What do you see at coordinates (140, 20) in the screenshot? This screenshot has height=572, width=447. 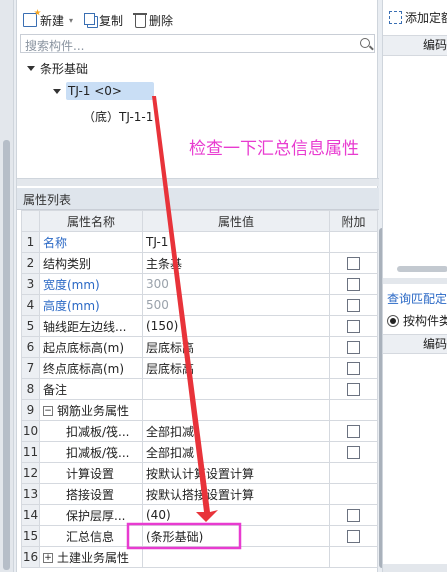 I see `trash-icon` at bounding box center [140, 20].